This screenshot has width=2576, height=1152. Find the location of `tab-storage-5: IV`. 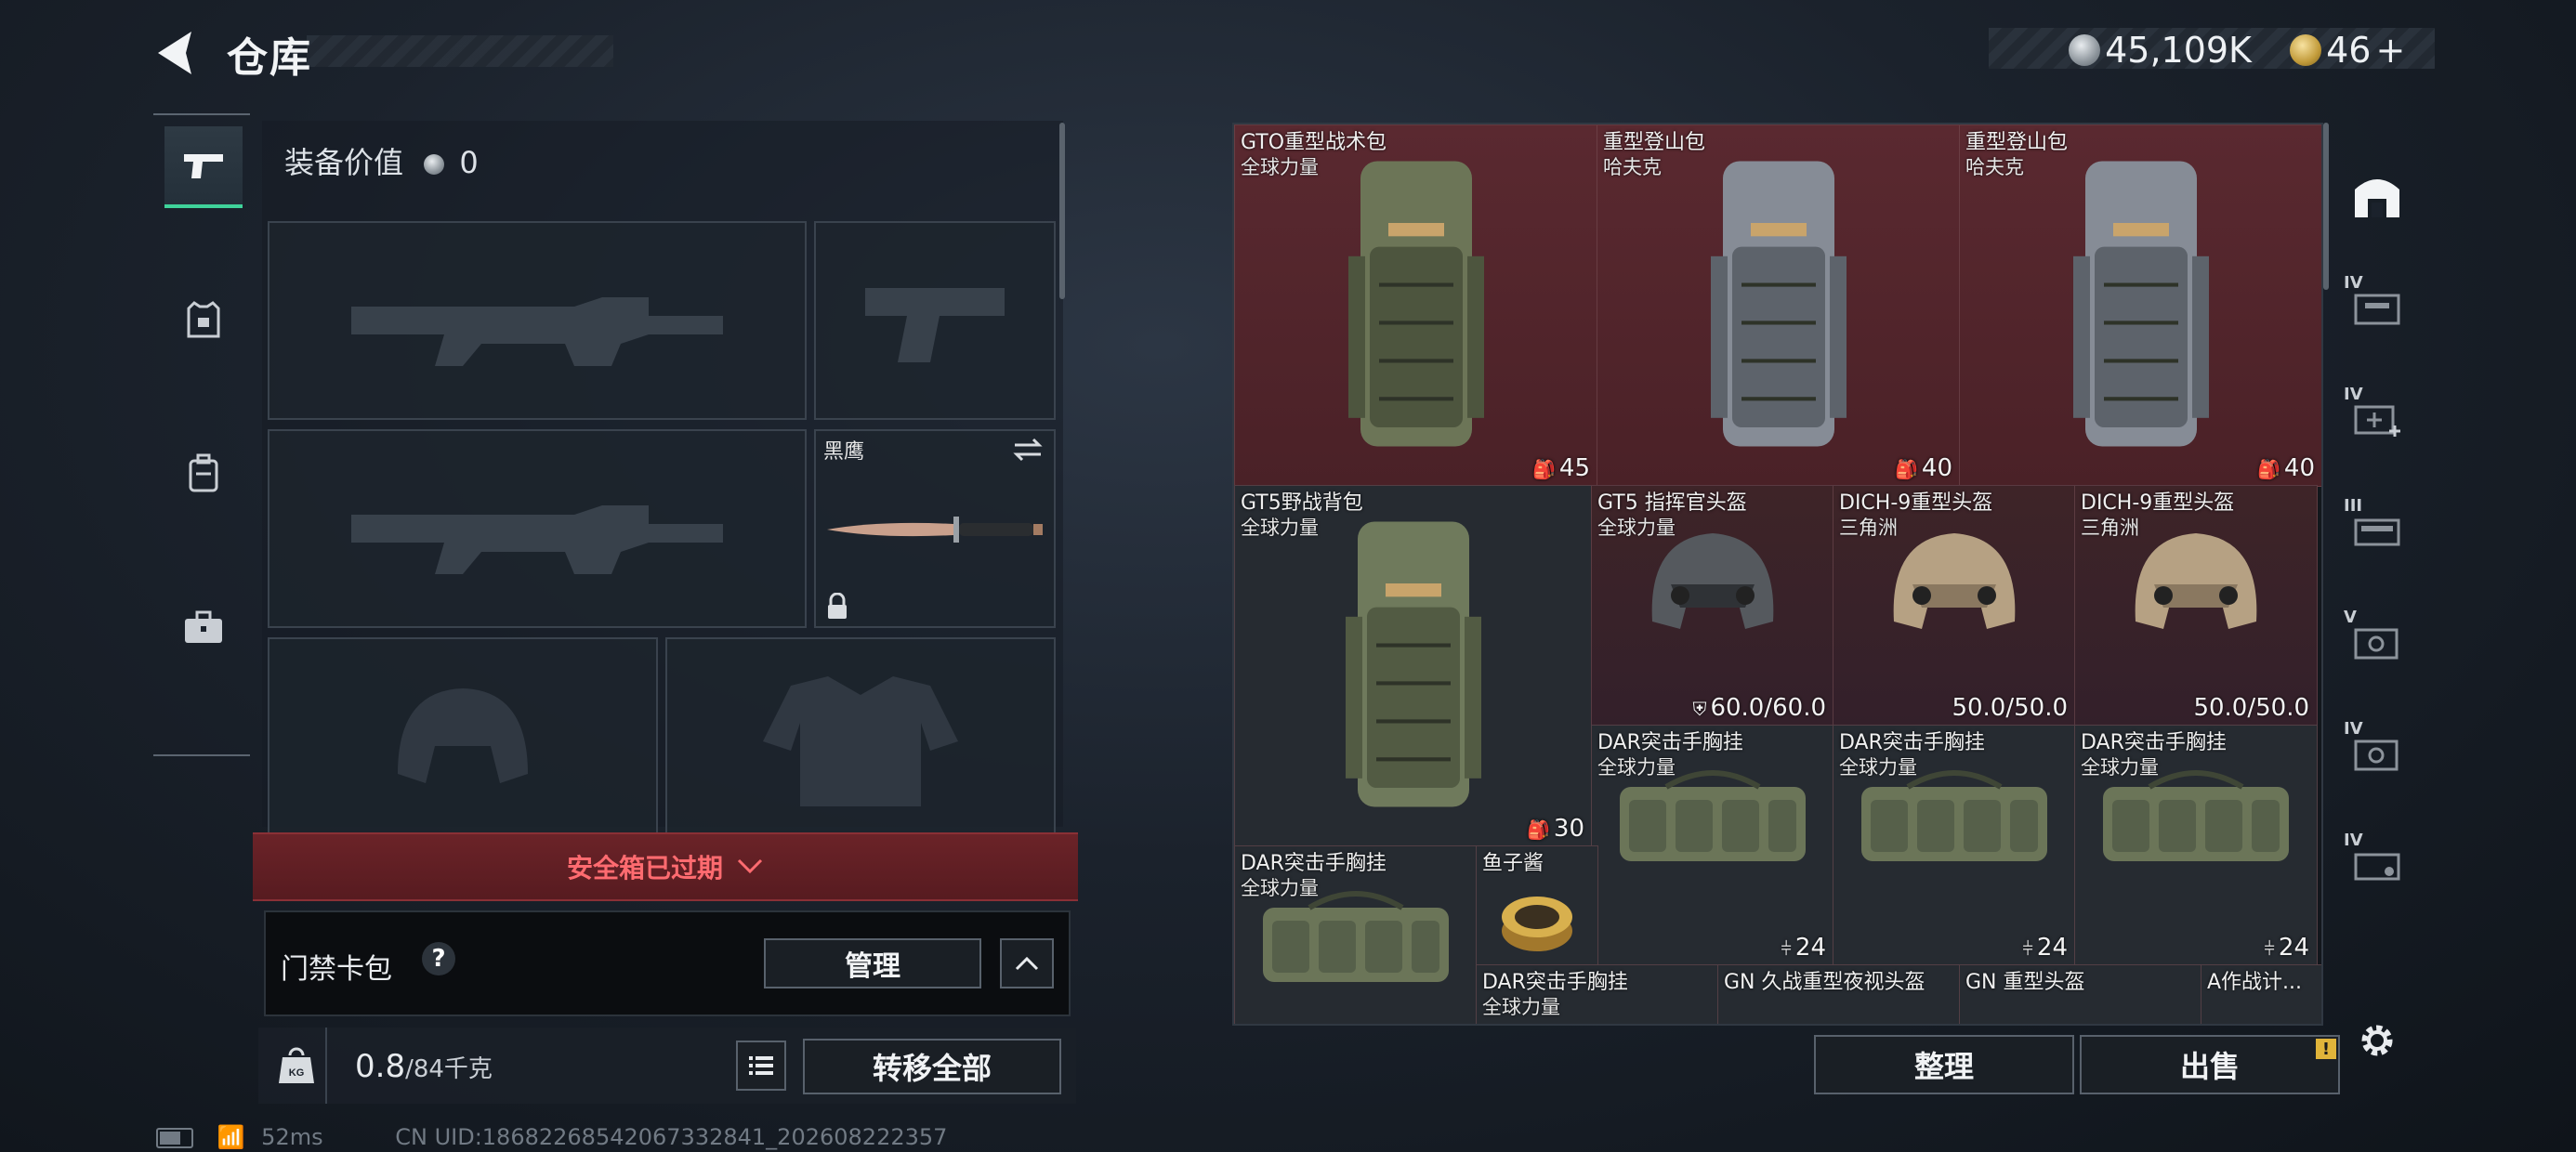

tab-storage-5: IV is located at coordinates (2377, 864).